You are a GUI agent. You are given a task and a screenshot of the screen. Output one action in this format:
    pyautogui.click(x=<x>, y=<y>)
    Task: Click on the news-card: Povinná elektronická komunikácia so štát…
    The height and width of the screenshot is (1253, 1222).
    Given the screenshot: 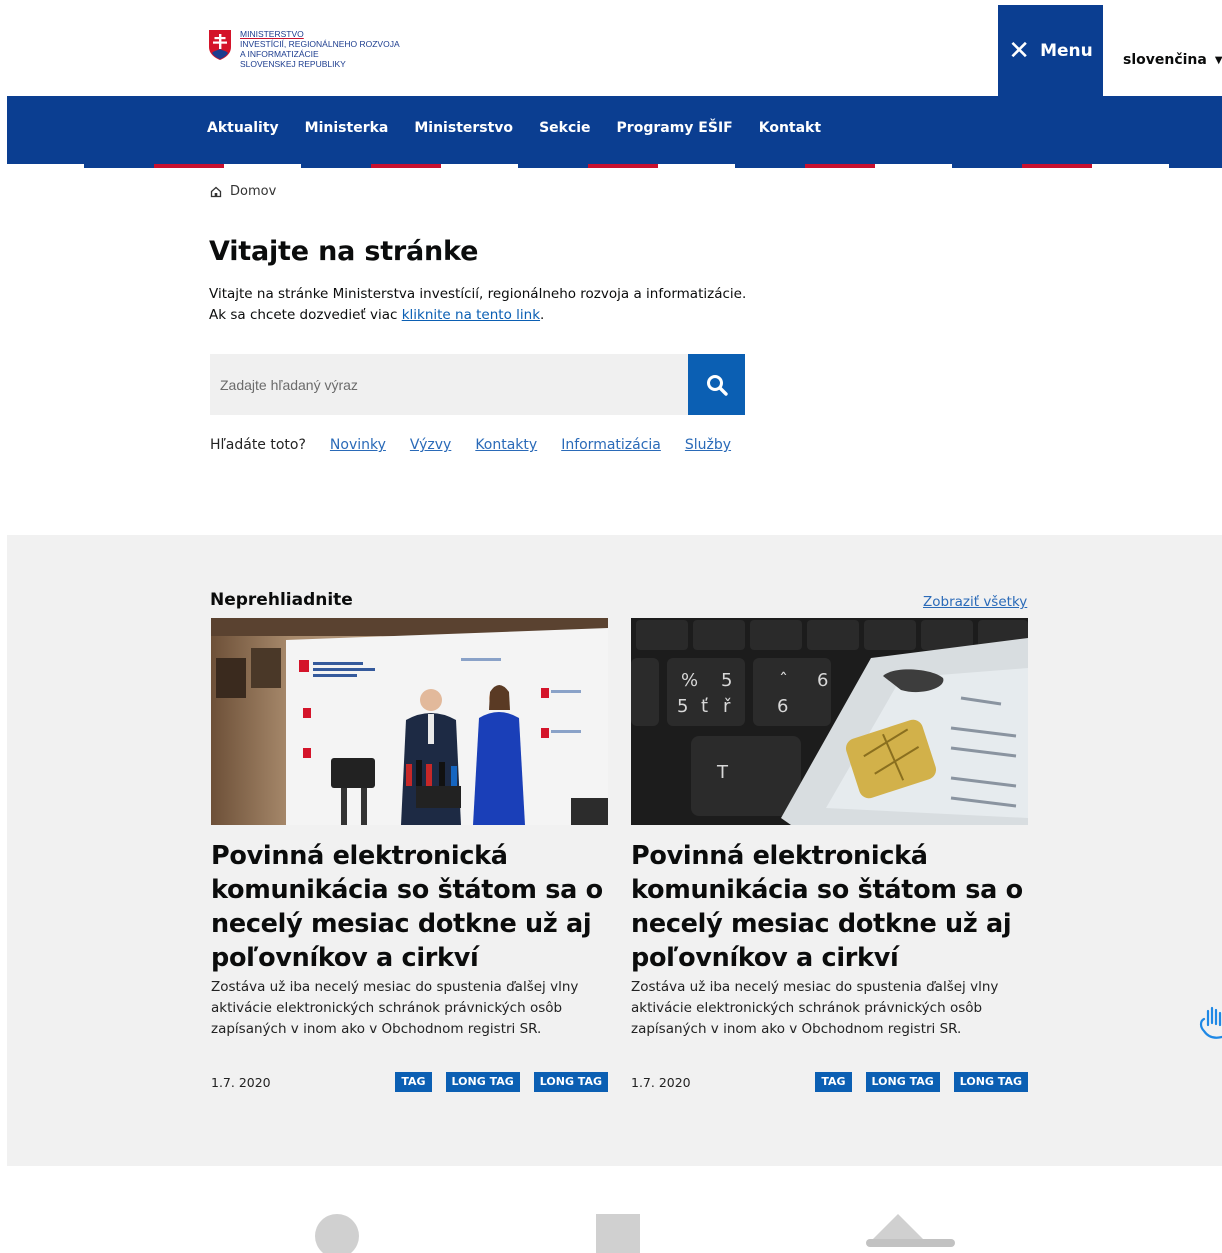 What is the action you would take?
    pyautogui.click(x=409, y=856)
    